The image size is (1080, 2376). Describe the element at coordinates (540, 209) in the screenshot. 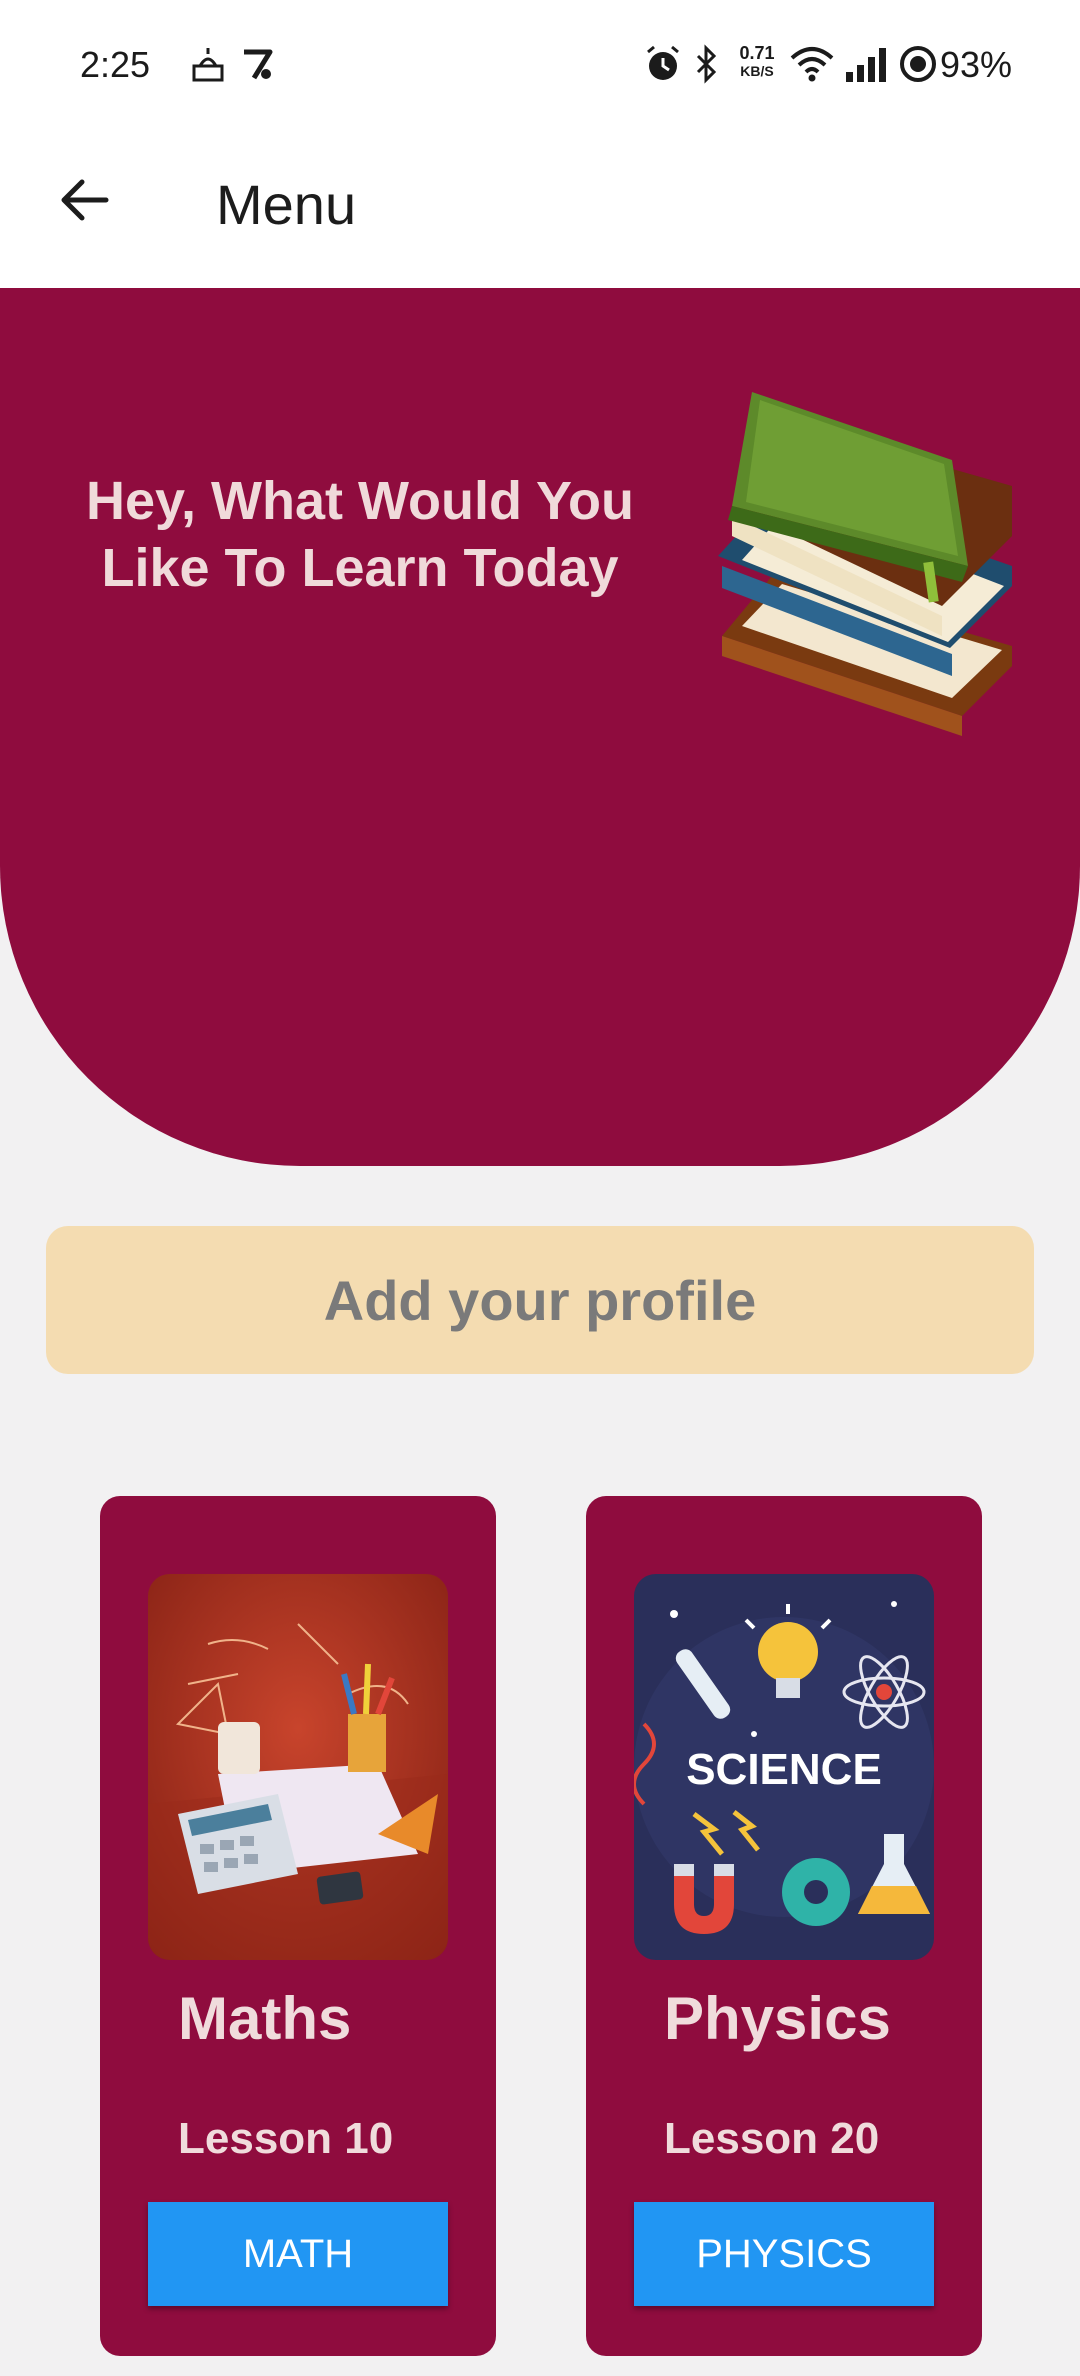

I see `app-bar: Menu` at that location.